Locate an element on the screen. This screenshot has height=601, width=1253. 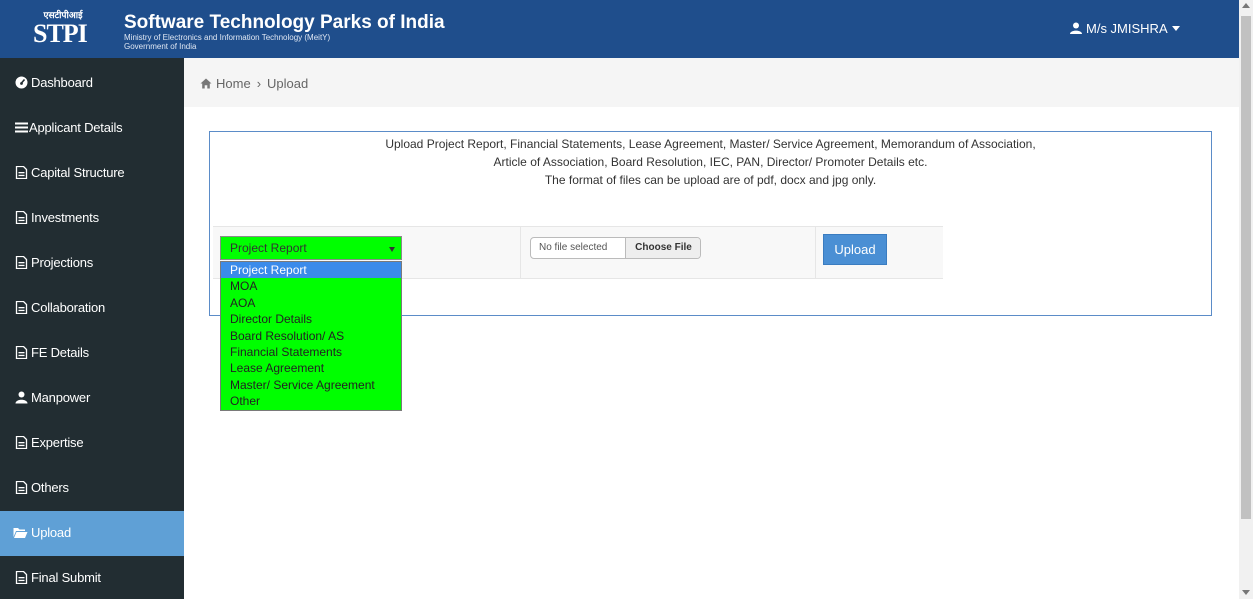
sidebar-item-label: Manpower is located at coordinates (61, 397).